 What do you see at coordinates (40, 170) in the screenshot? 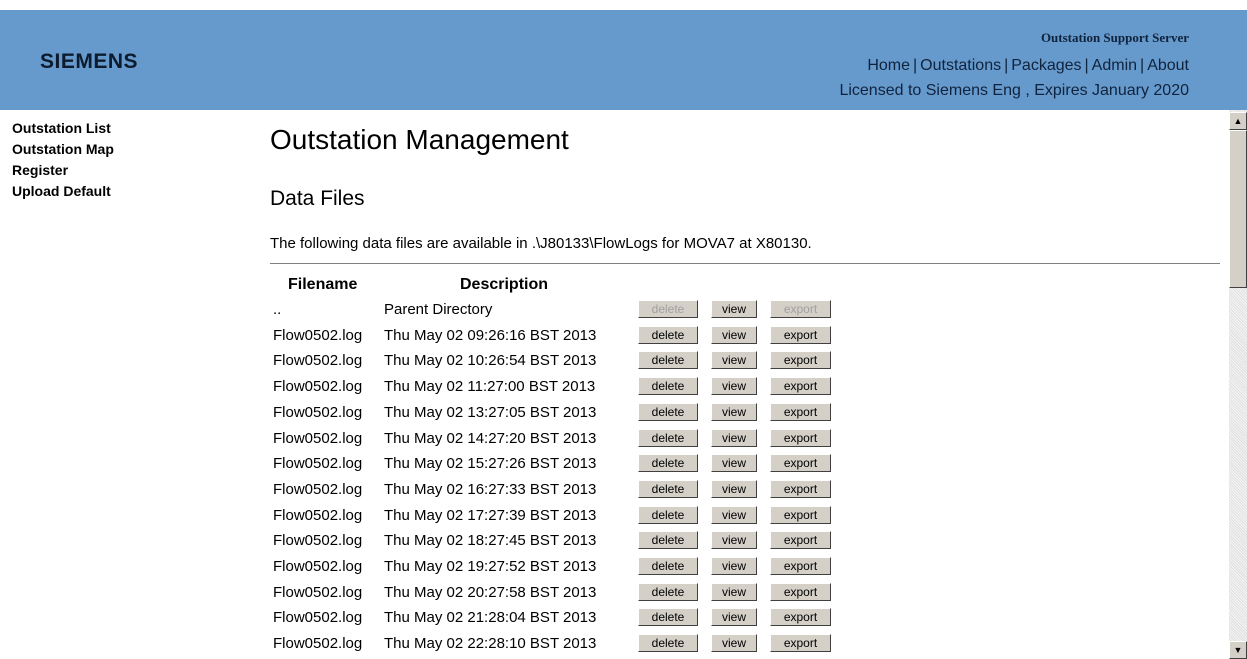
I see `sidebar-item-register: Register` at bounding box center [40, 170].